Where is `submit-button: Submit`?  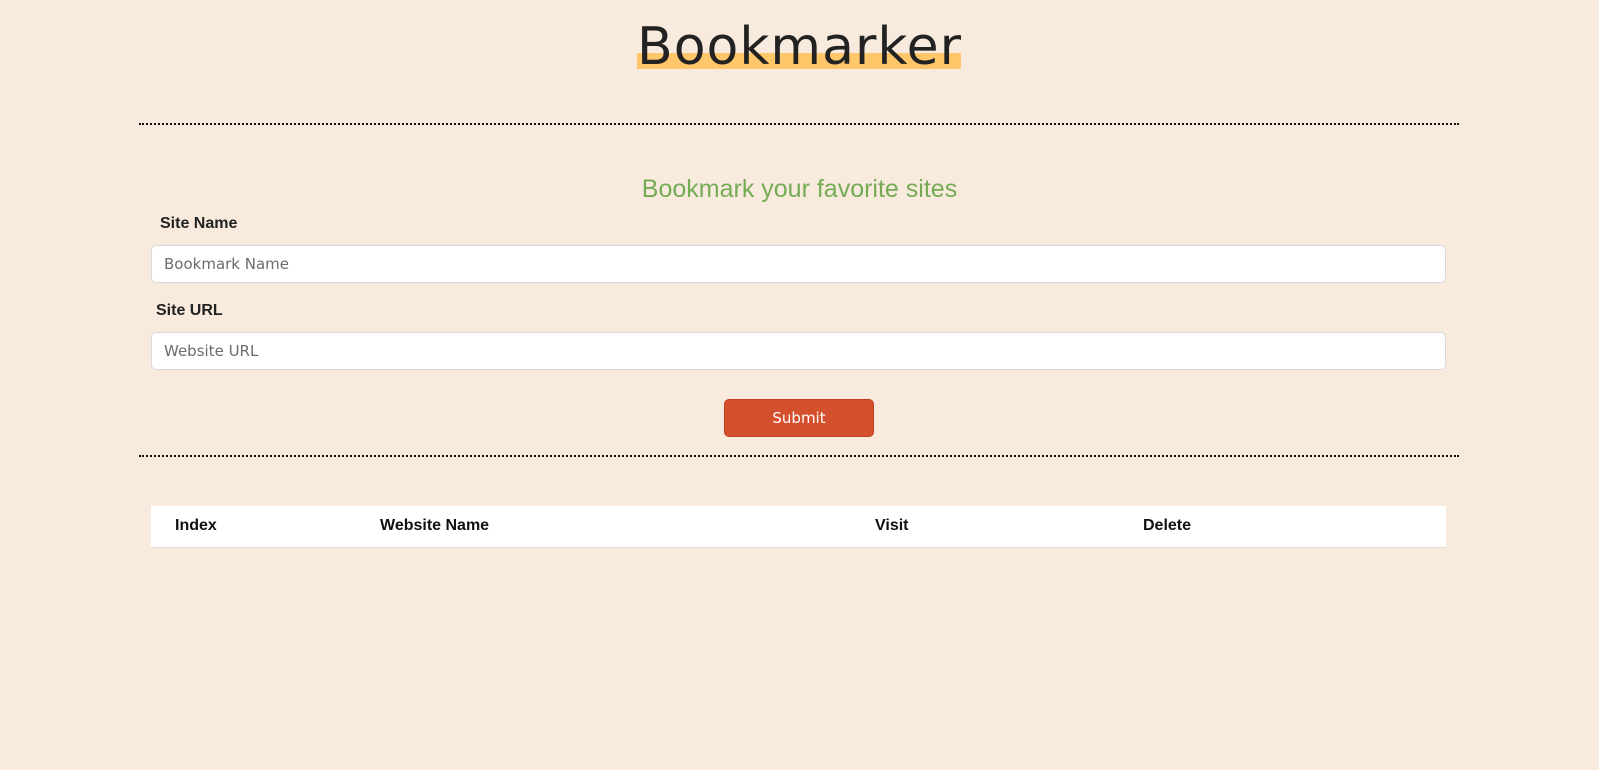 submit-button: Submit is located at coordinates (799, 418).